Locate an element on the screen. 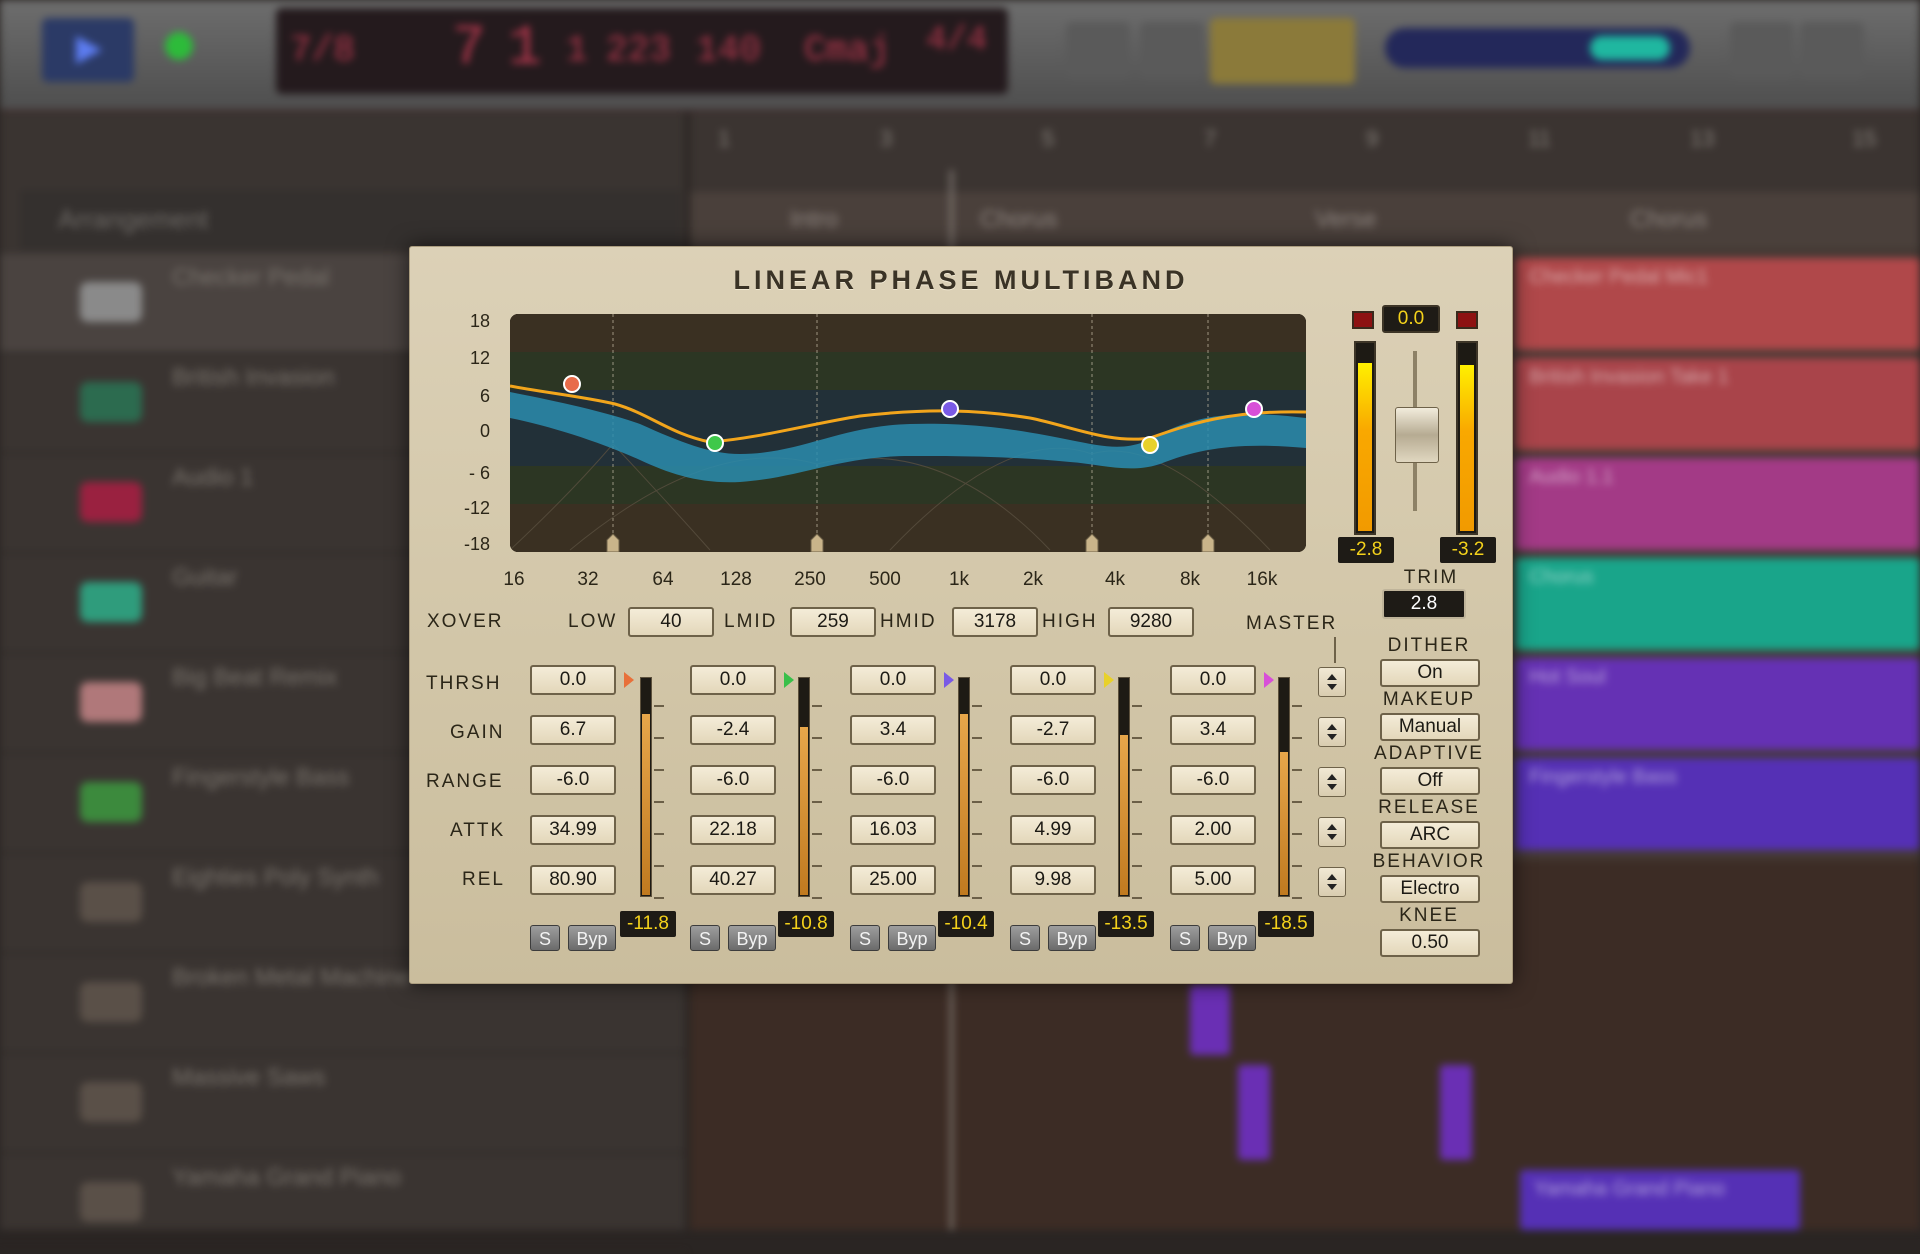 The height and width of the screenshot is (1254, 1920). master-rel-stepper is located at coordinates (1332, 882).